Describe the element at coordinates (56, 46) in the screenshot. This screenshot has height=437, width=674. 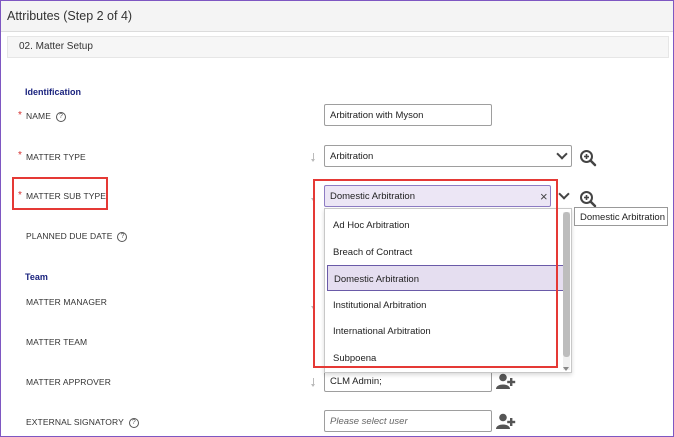
I see `section-label: 02. Matter Setup` at that location.